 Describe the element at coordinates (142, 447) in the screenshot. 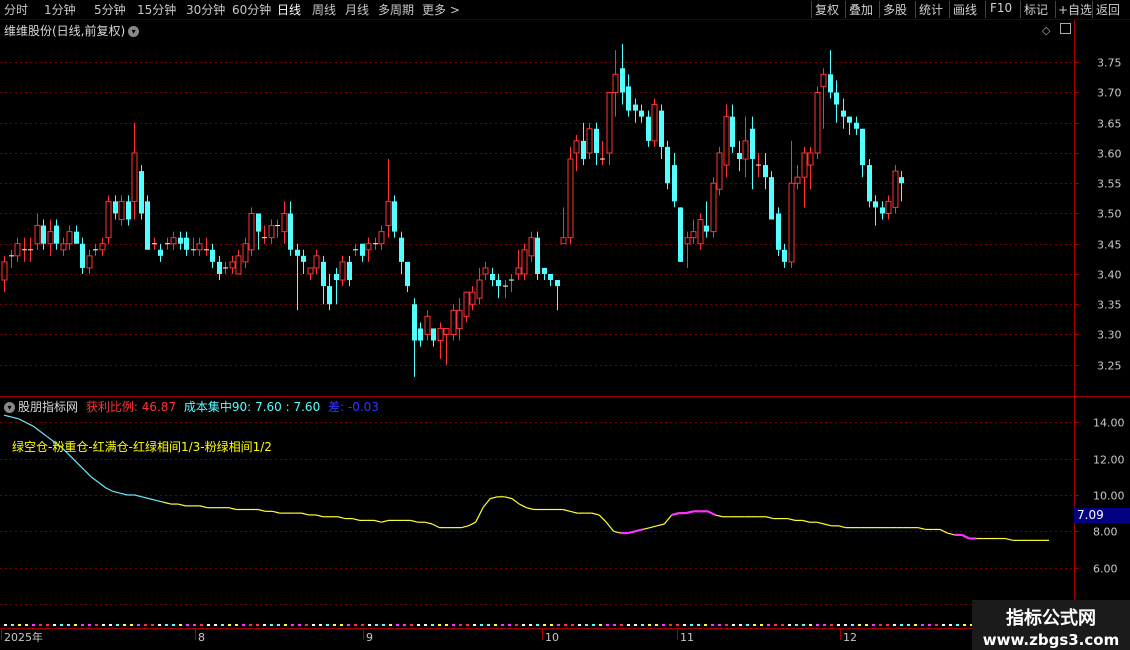

I see `indicator-legend-note: 绿空仓-粉重仓-红满仓-红绿相间1/3-粉绿相间1/2` at that location.